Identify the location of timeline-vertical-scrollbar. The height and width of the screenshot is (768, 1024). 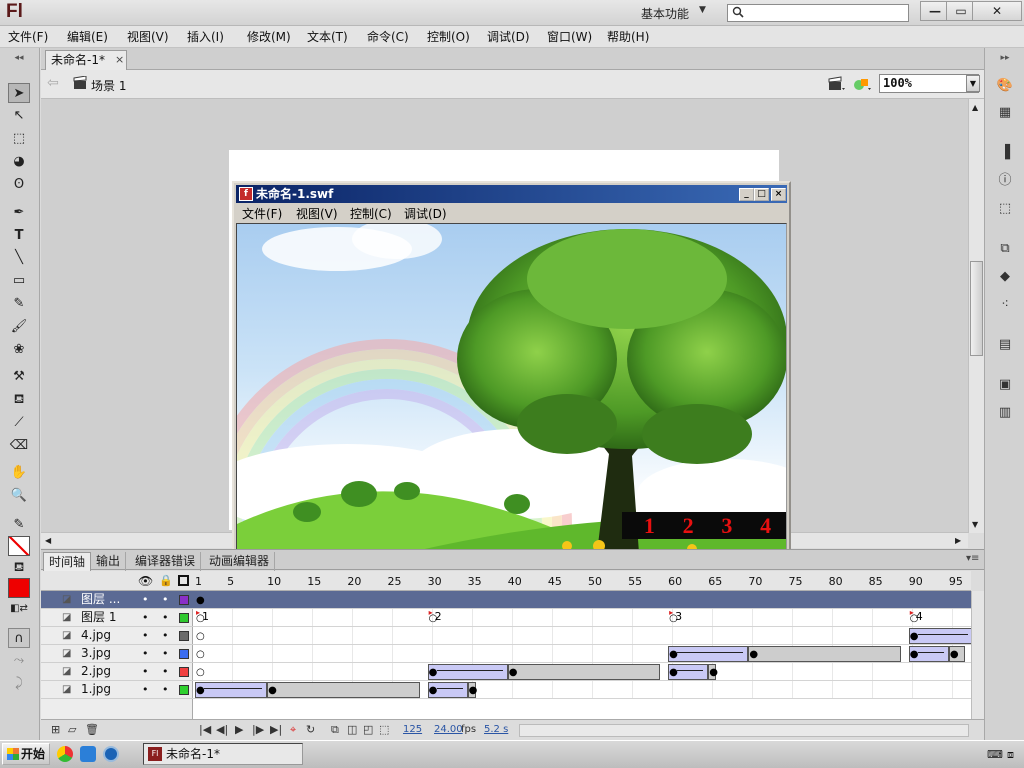
(977, 655).